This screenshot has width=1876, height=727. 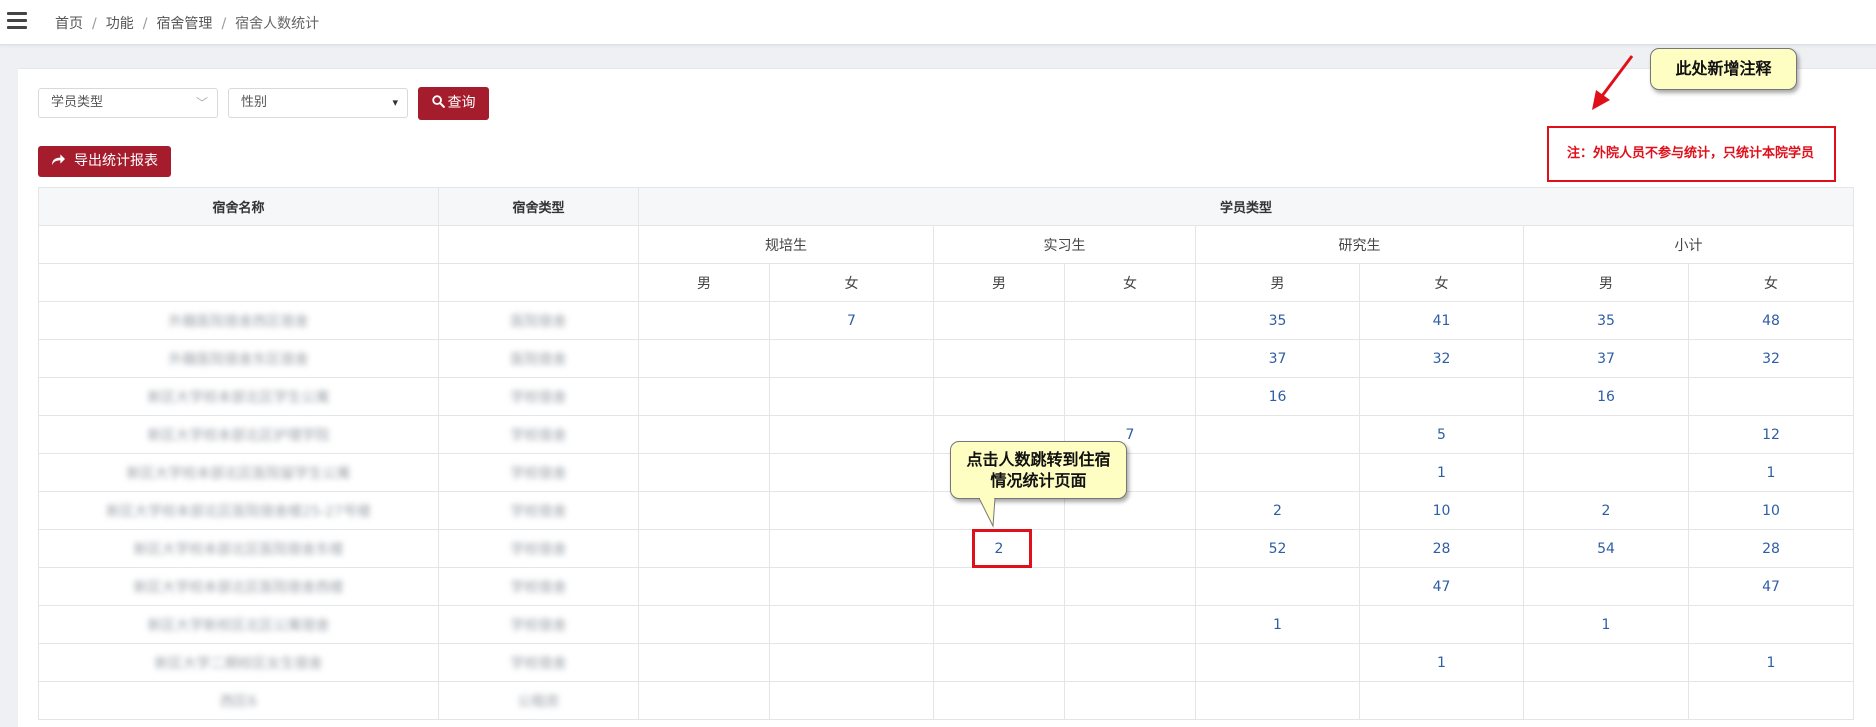 I want to click on dorm-name-blurred: 新区大学校本部北区医院宿舍西楼, so click(x=238, y=587).